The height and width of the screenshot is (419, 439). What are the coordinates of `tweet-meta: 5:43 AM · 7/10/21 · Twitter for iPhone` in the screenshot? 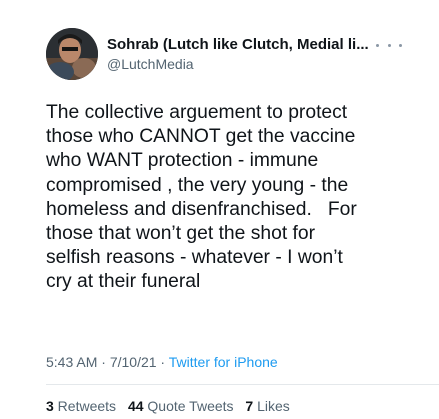 It's located at (162, 362).